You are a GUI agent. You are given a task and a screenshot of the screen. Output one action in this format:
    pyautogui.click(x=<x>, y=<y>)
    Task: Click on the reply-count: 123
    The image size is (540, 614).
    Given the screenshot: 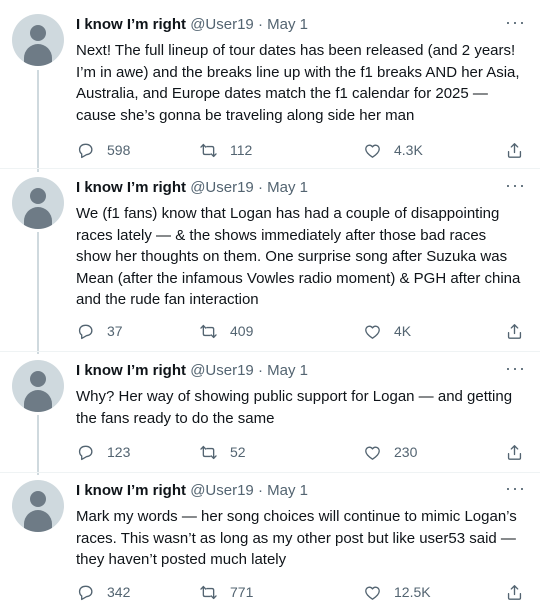 What is the action you would take?
    pyautogui.click(x=119, y=452)
    